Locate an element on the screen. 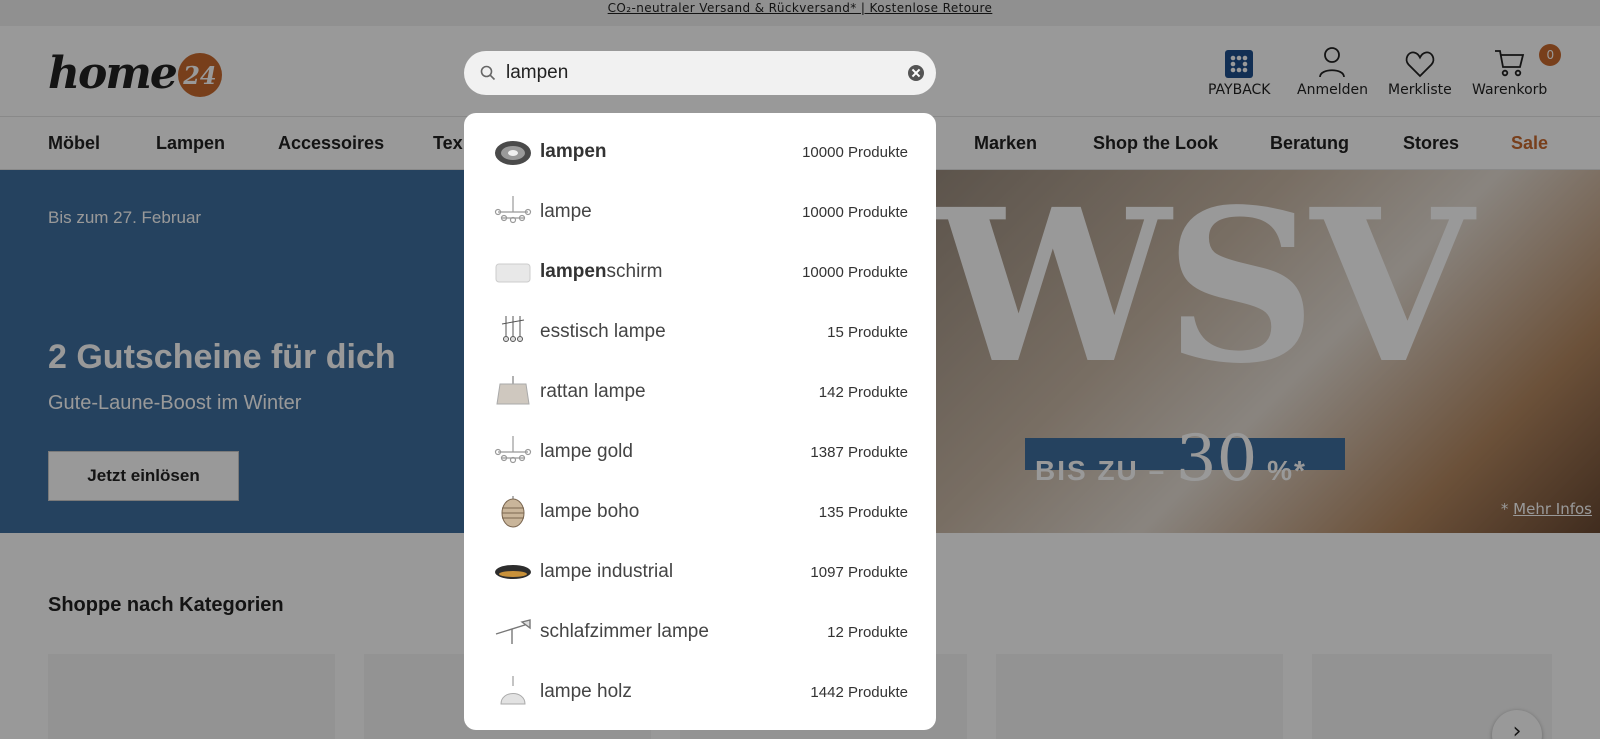 This screenshot has width=1600, height=739. suggestion-item: lampen 10000 Produkte is located at coordinates (701, 152).